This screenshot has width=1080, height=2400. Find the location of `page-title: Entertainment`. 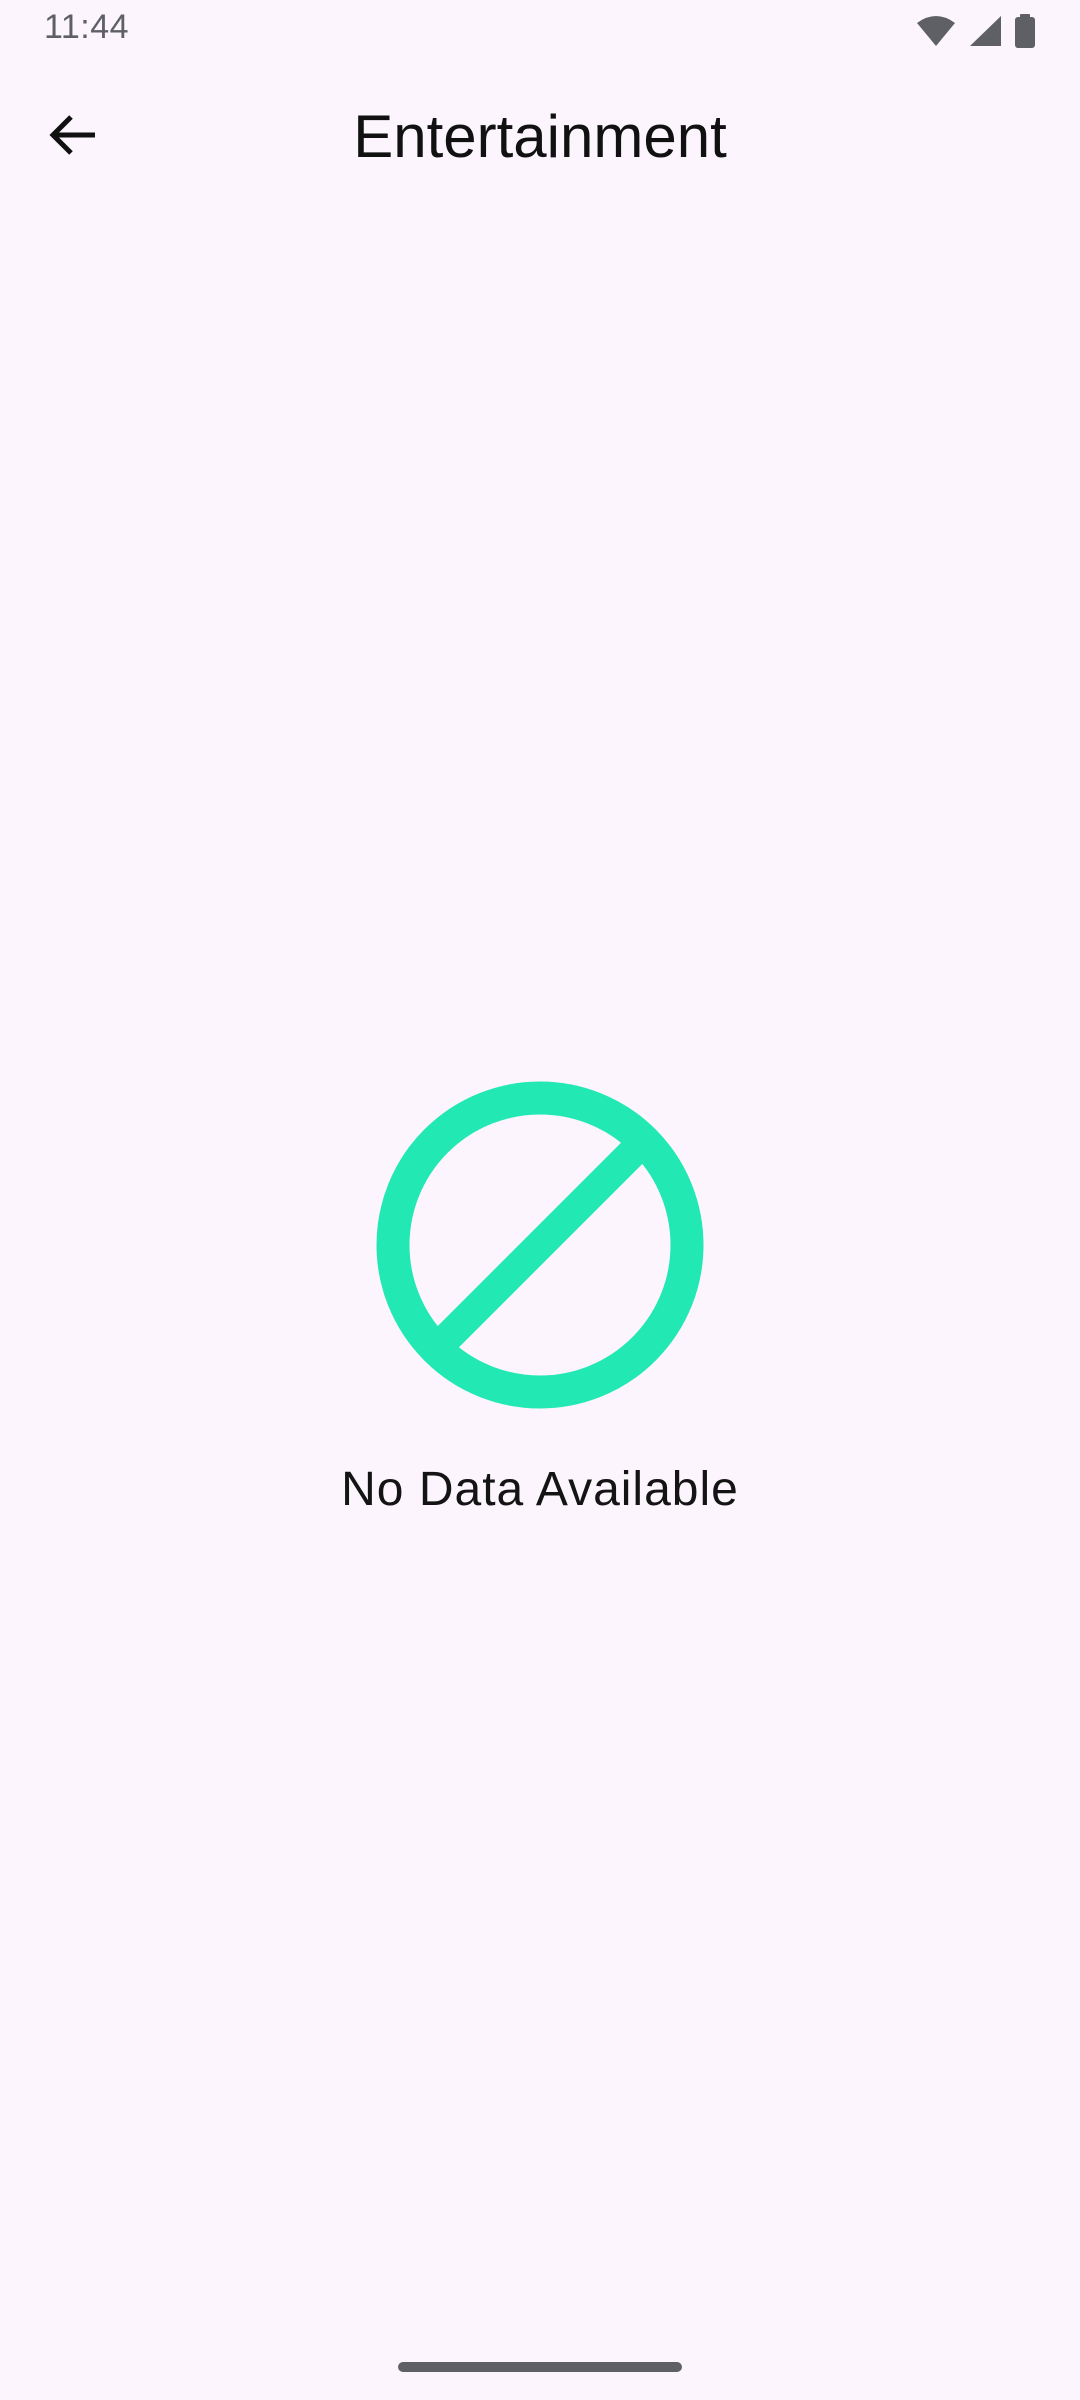

page-title: Entertainment is located at coordinates (540, 136).